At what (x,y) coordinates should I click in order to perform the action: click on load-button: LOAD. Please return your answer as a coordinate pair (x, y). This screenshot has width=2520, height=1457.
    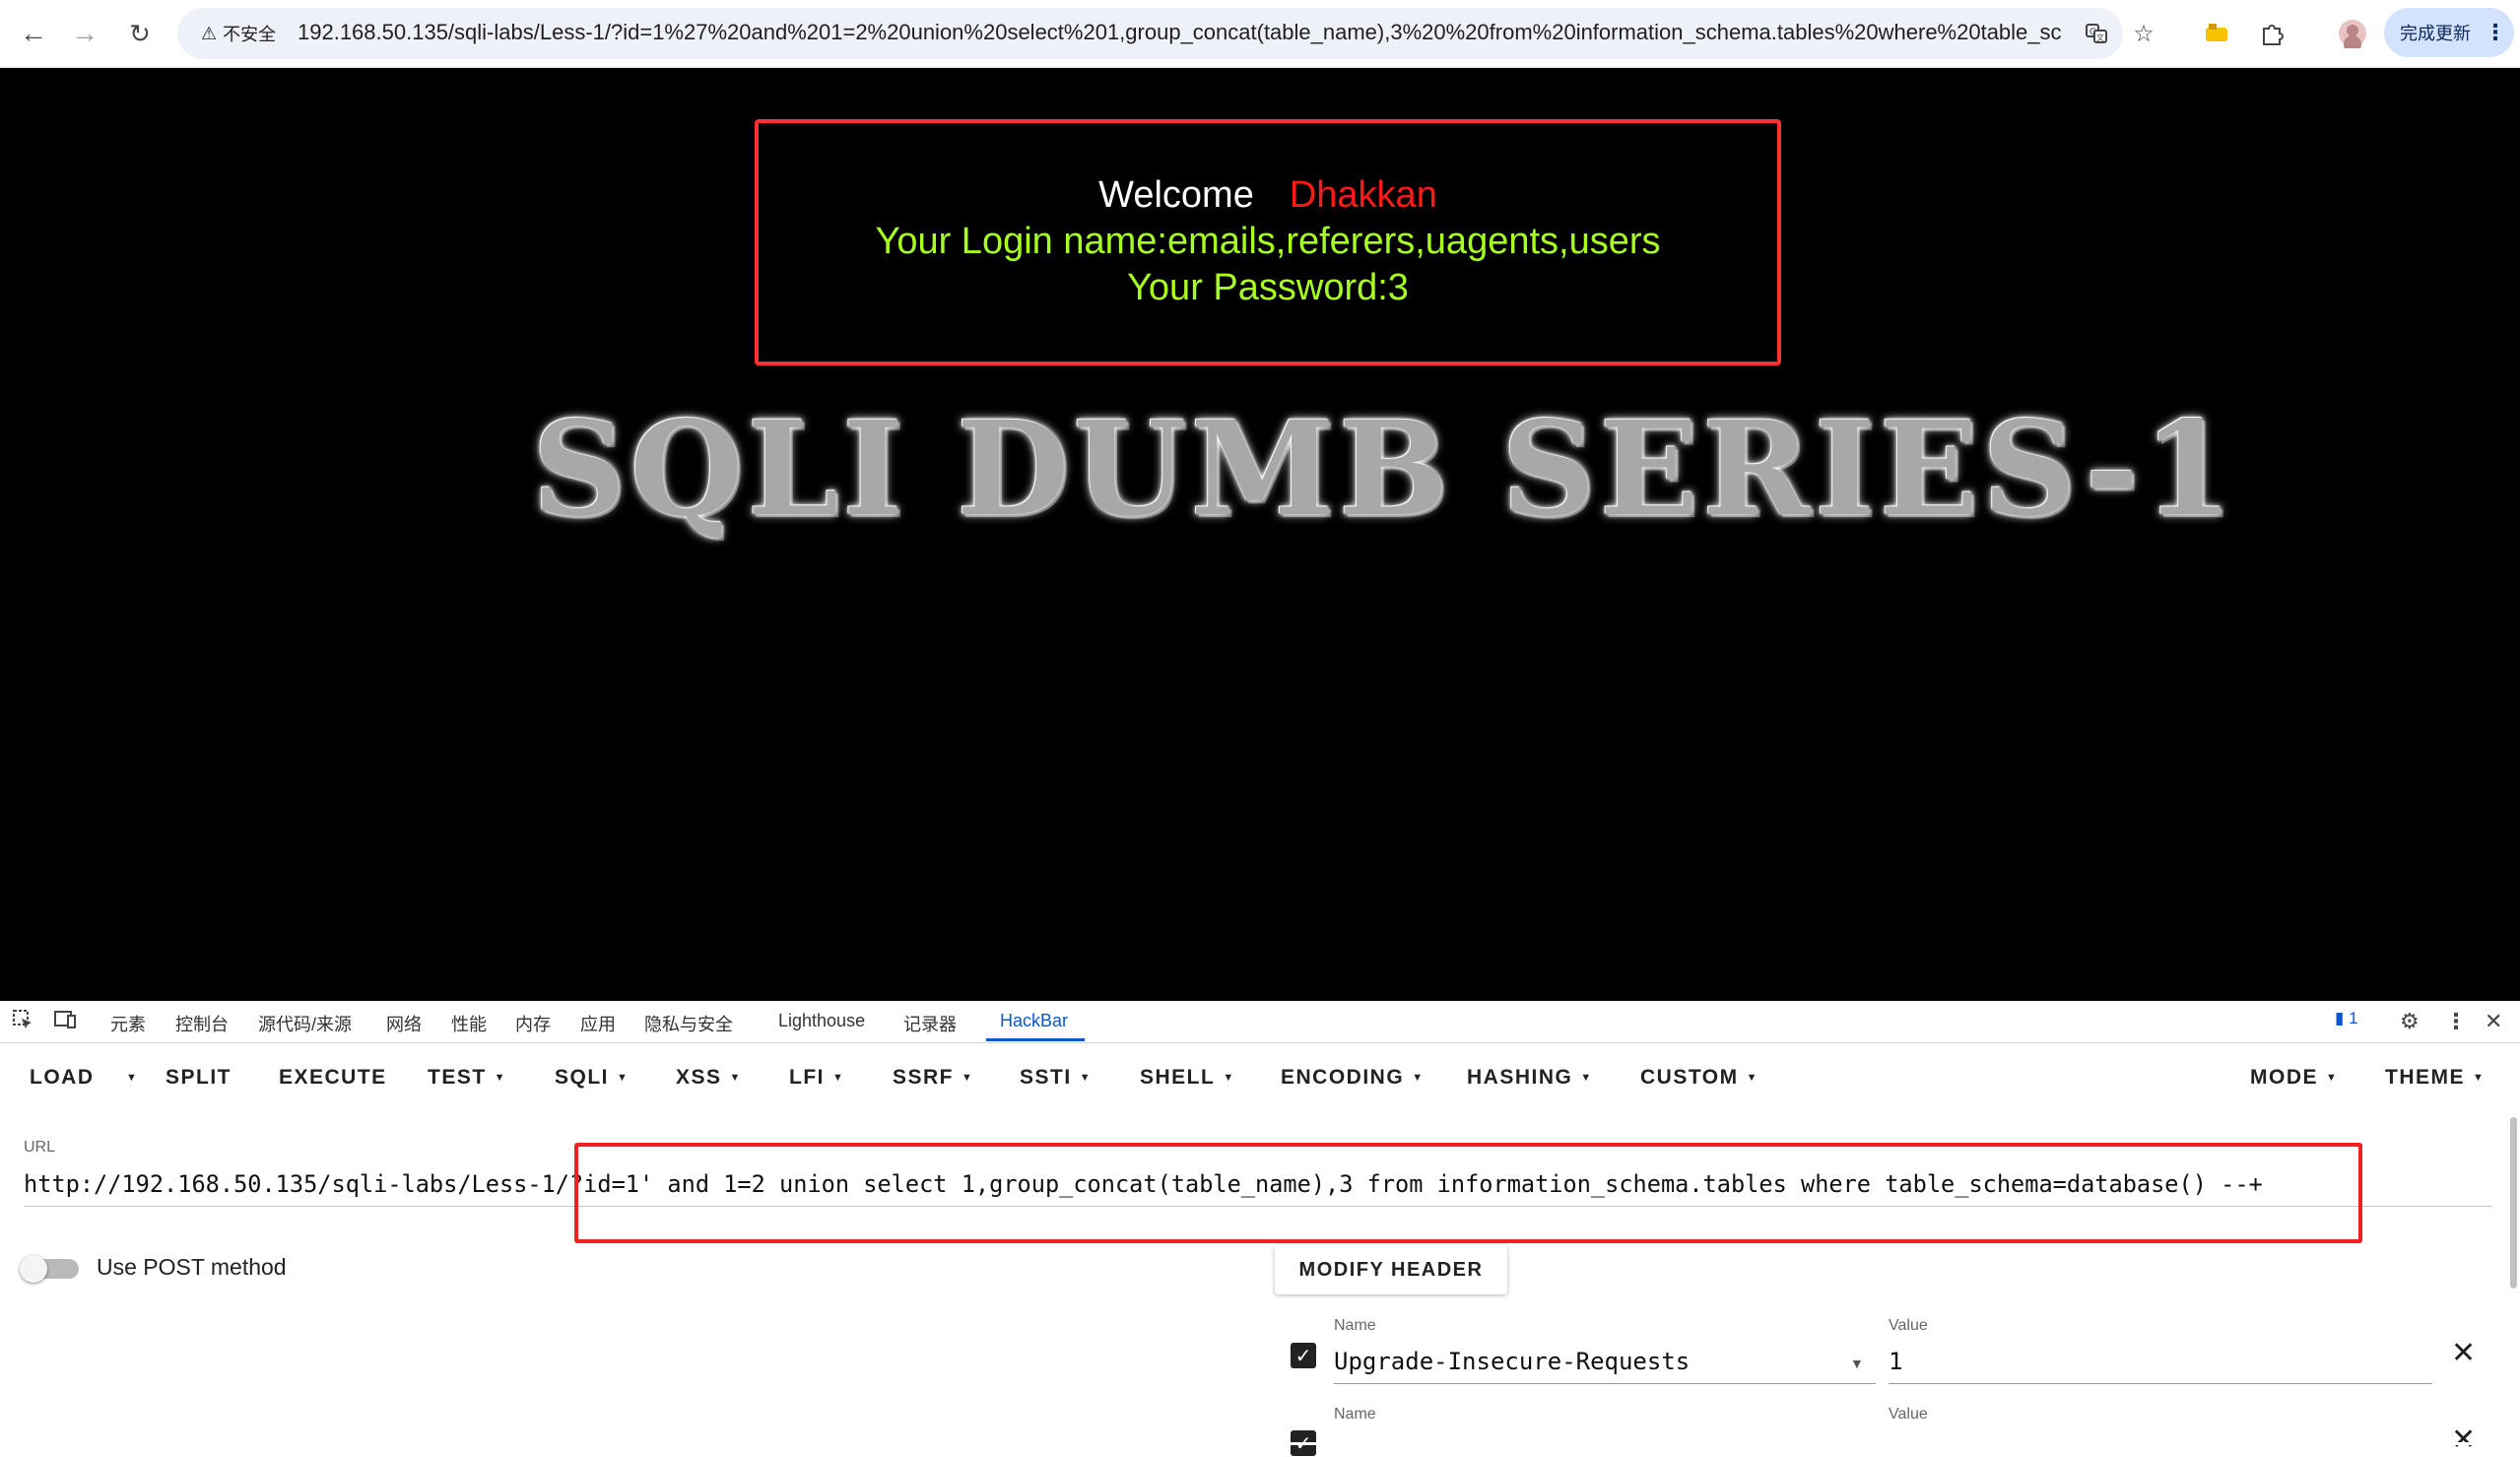
    Looking at the image, I should click on (62, 1078).